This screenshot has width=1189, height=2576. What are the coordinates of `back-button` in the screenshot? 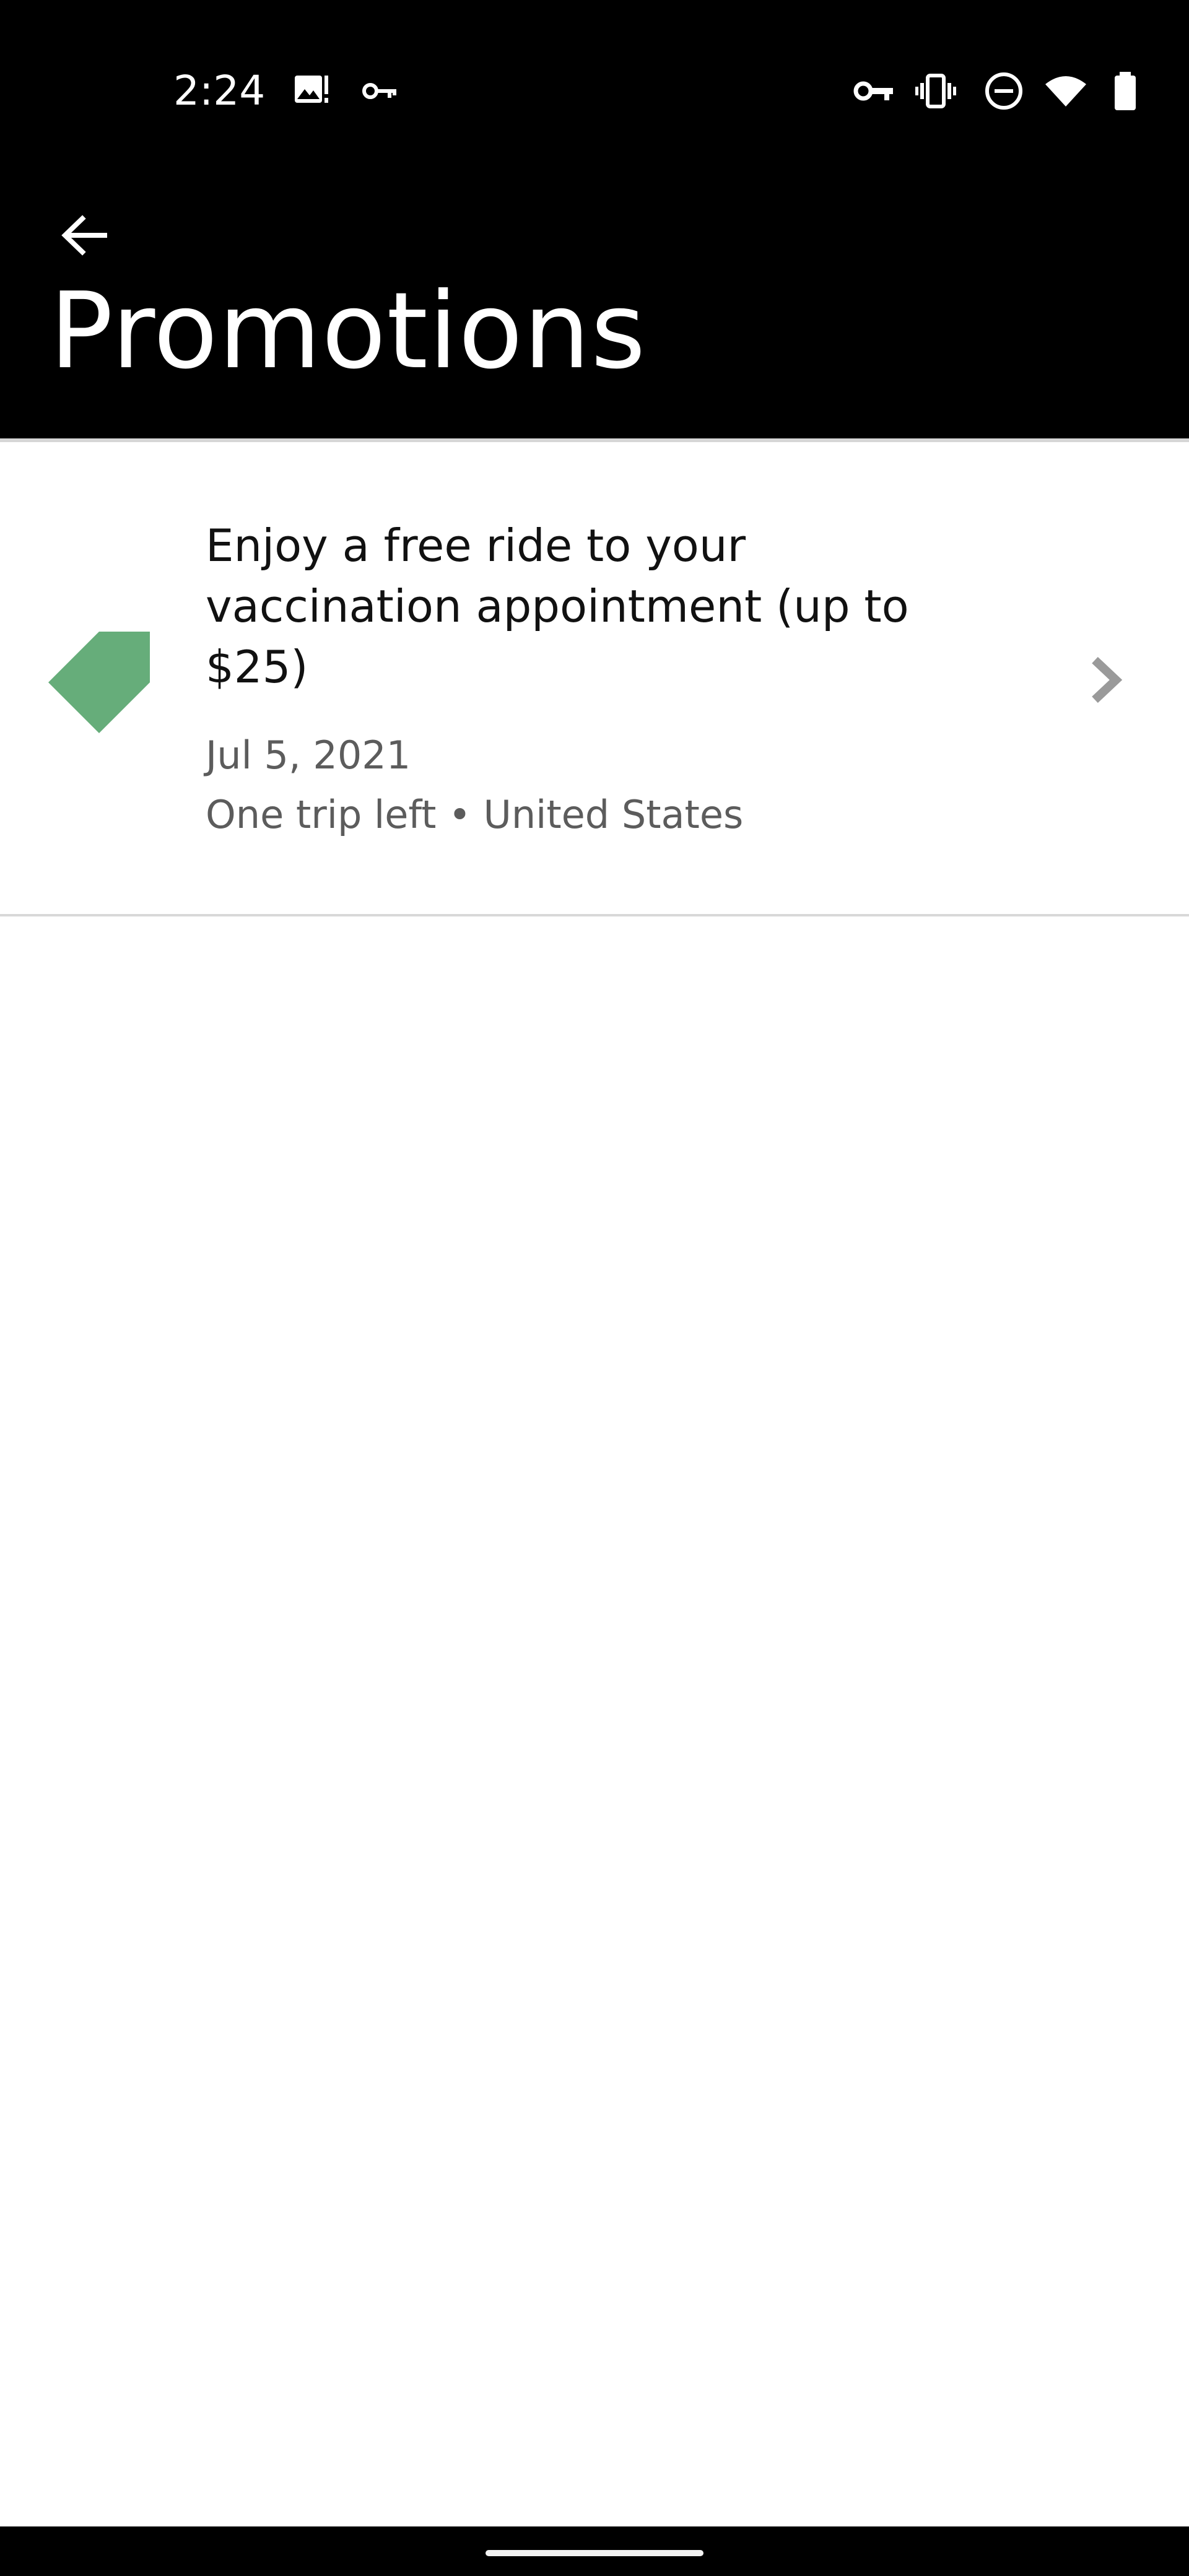 It's located at (85, 235).